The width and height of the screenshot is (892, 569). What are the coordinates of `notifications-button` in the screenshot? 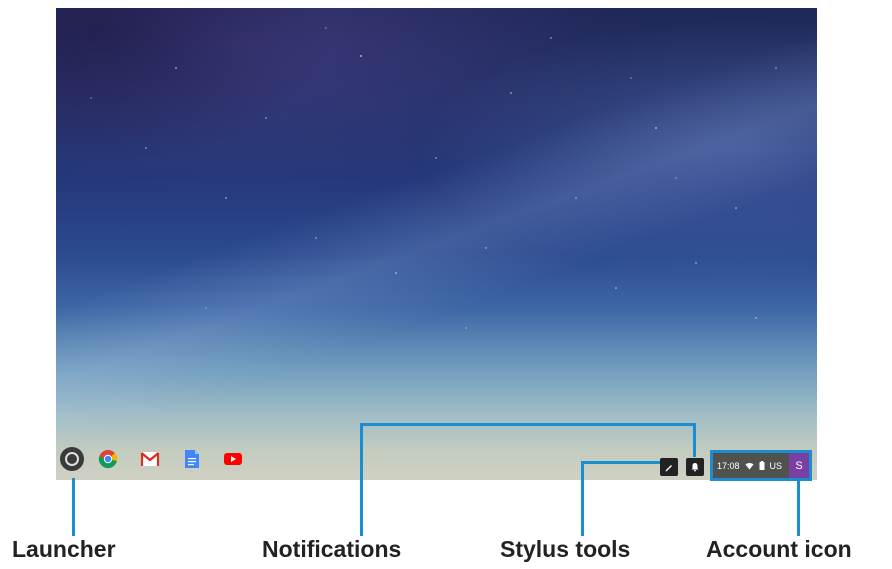 It's located at (695, 467).